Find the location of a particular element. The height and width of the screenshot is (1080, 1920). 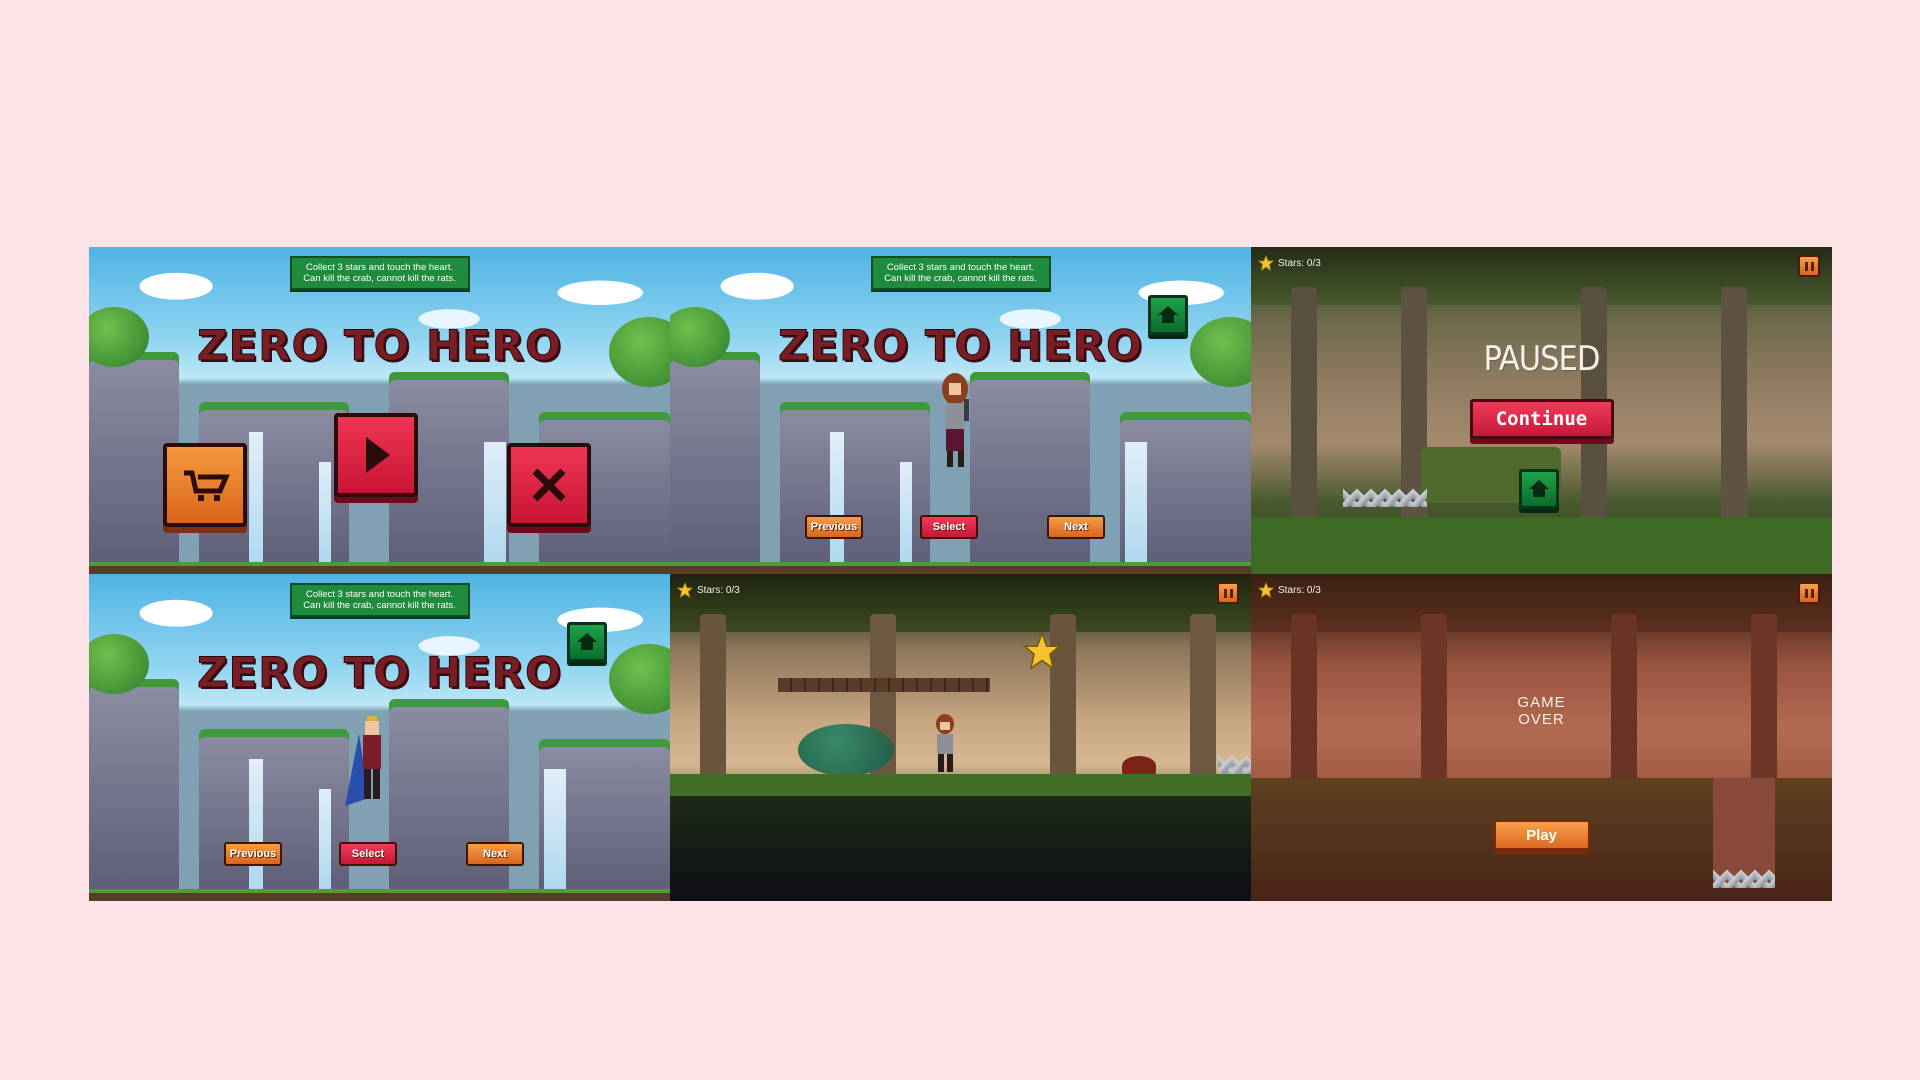

wooden-bridge is located at coordinates (884, 685).